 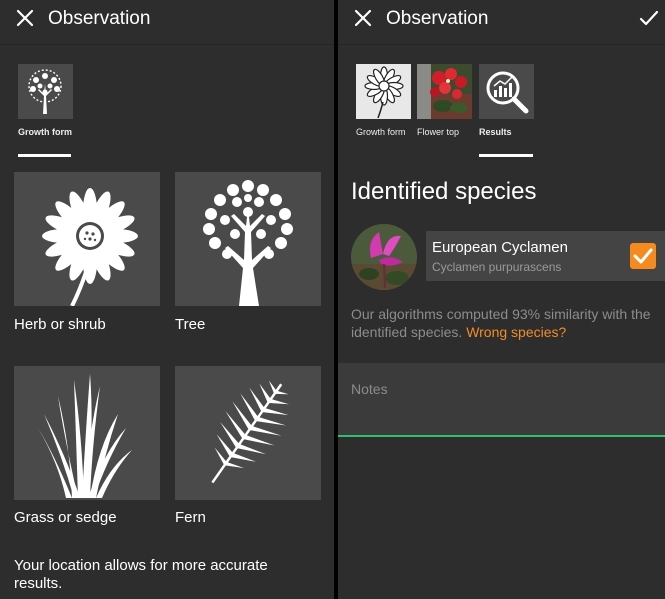 What do you see at coordinates (495, 132) in the screenshot?
I see `tab-label: Results` at bounding box center [495, 132].